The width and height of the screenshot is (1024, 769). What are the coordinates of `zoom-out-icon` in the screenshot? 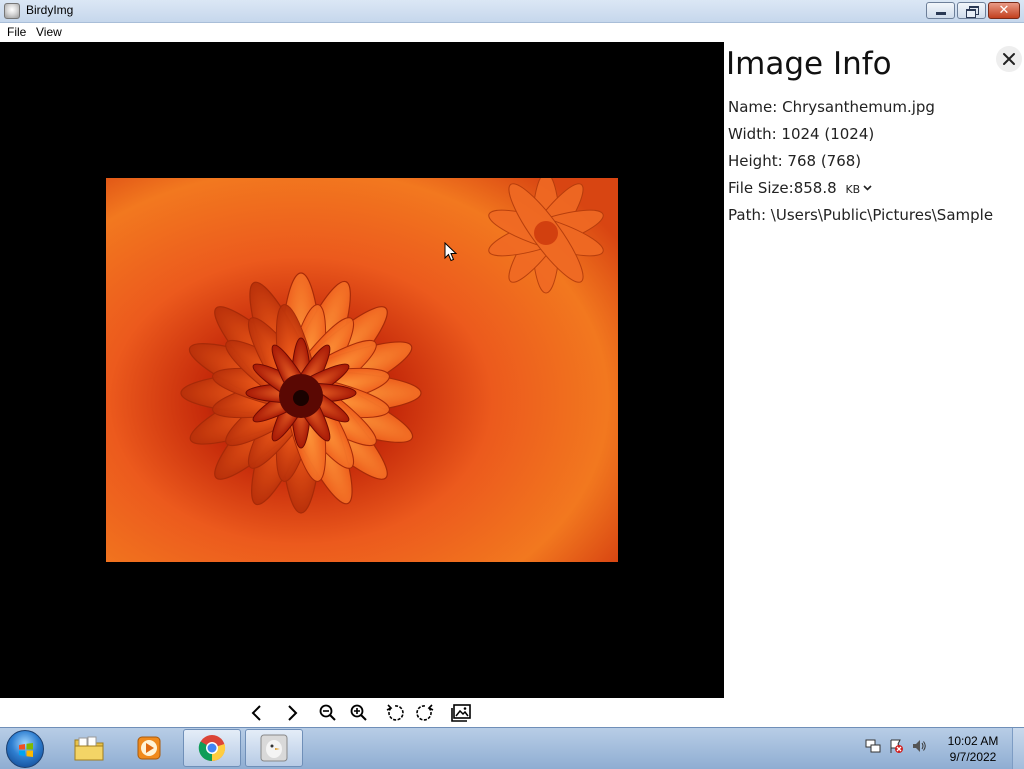 It's located at (327, 712).